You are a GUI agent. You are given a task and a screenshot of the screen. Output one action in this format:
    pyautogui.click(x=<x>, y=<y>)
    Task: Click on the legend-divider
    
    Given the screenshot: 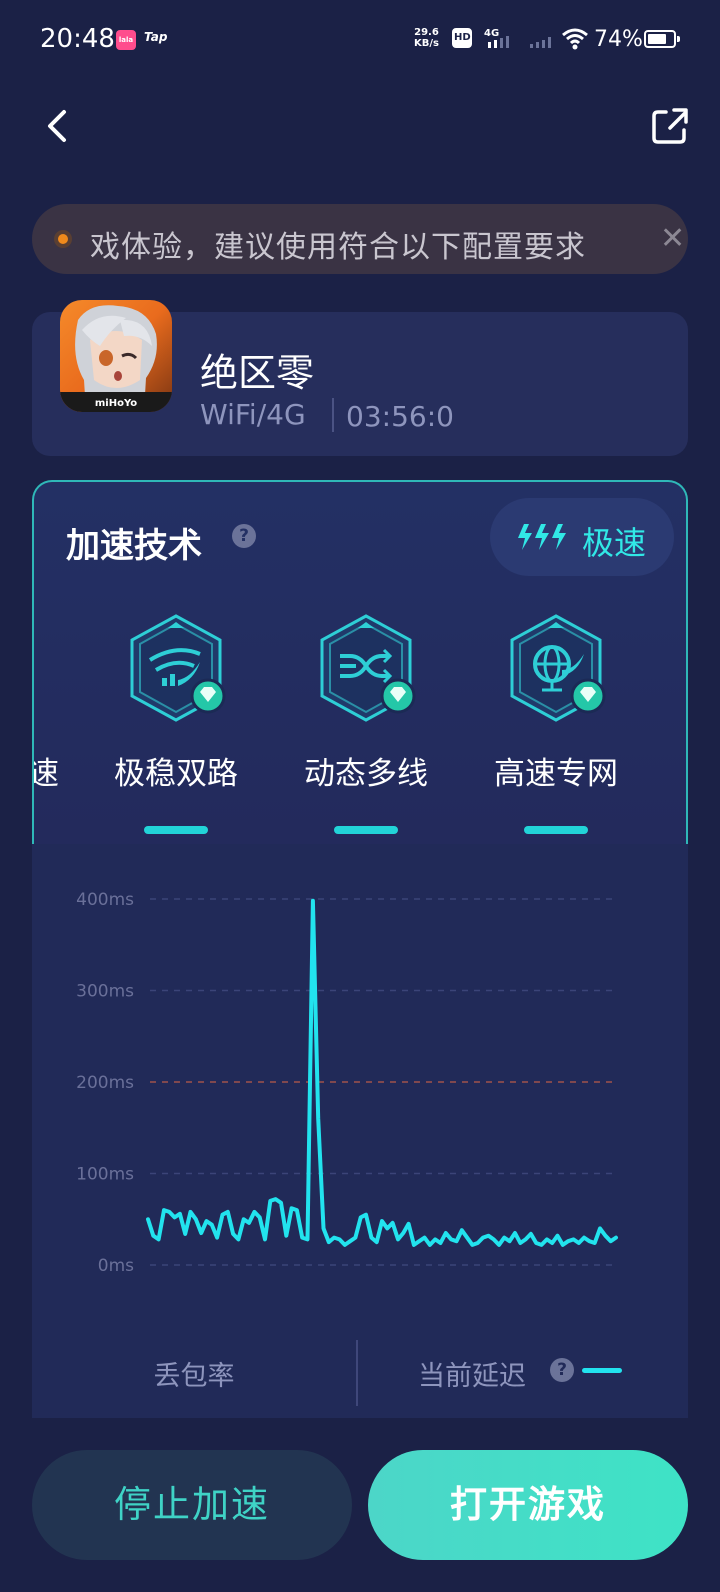 What is the action you would take?
    pyautogui.click(x=357, y=1373)
    